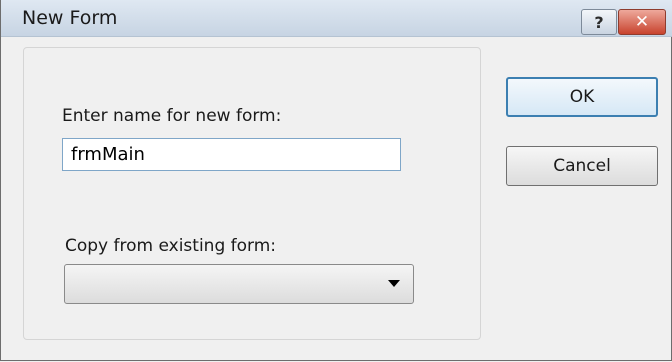 The width and height of the screenshot is (672, 362). What do you see at coordinates (231, 154) in the screenshot?
I see `form-name-input` at bounding box center [231, 154].